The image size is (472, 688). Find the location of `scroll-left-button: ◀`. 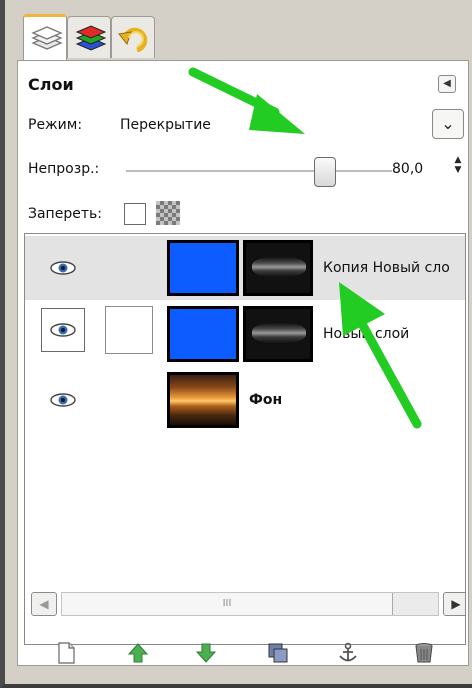

scroll-left-button: ◀ is located at coordinates (44, 604).